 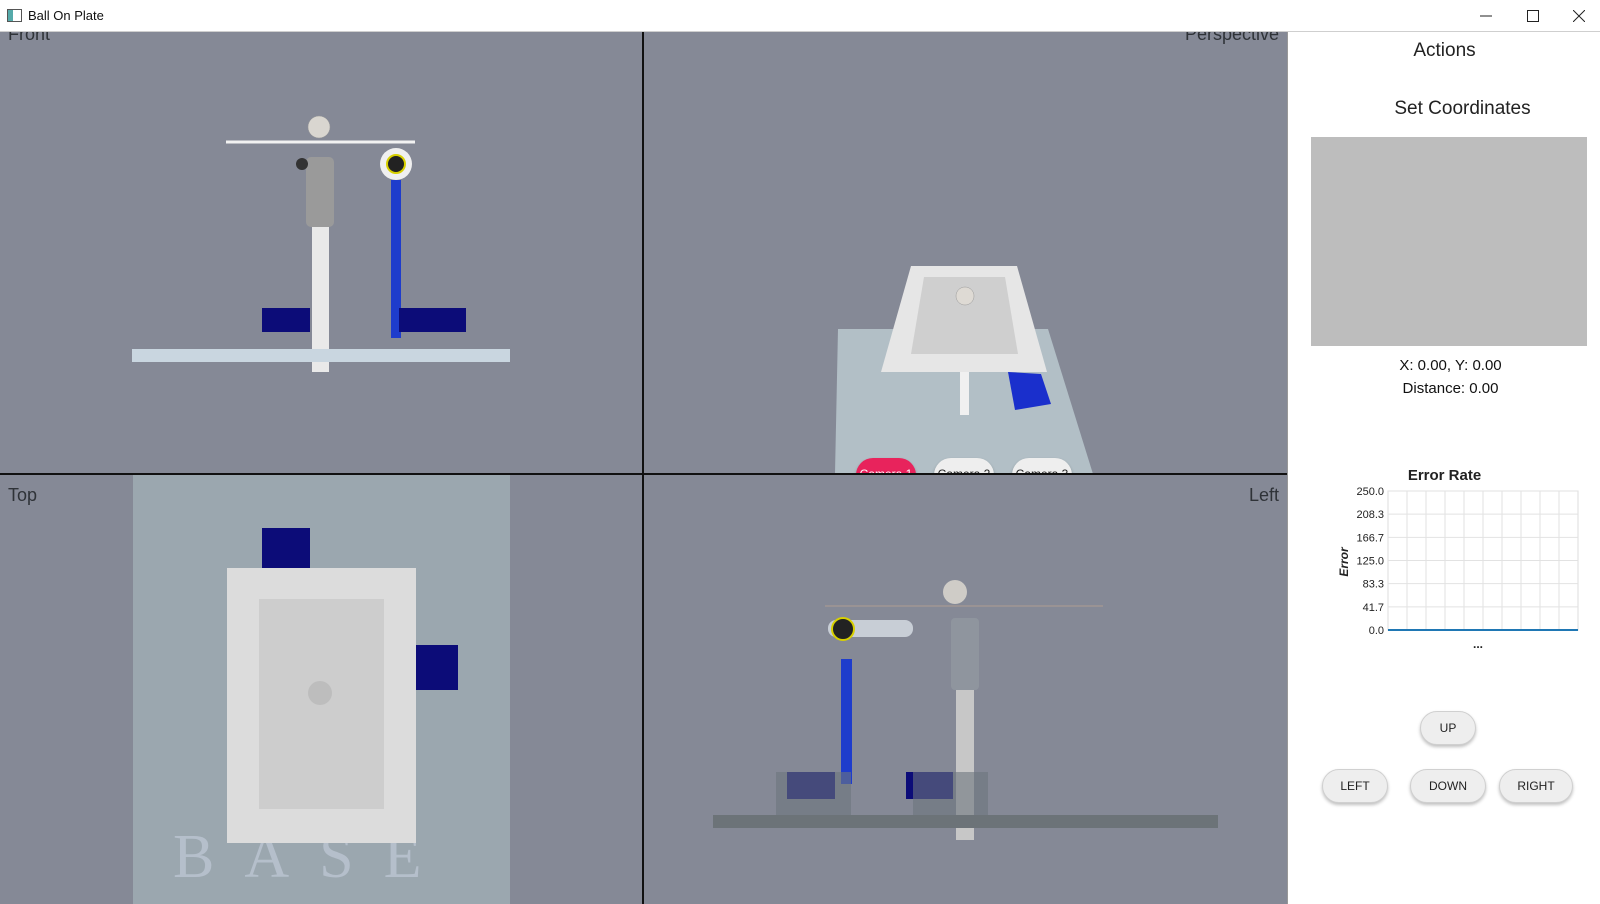 I want to click on maximize-button, so click(x=1533, y=16).